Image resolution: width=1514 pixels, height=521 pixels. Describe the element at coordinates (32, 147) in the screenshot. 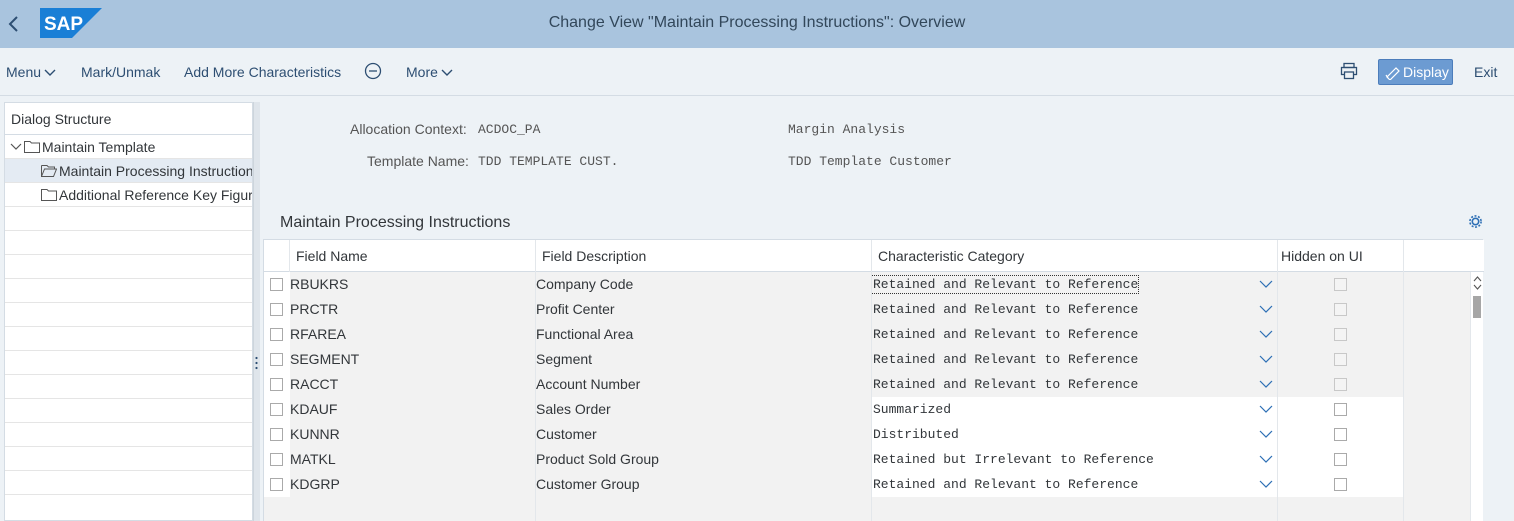

I see `folder-icon` at that location.